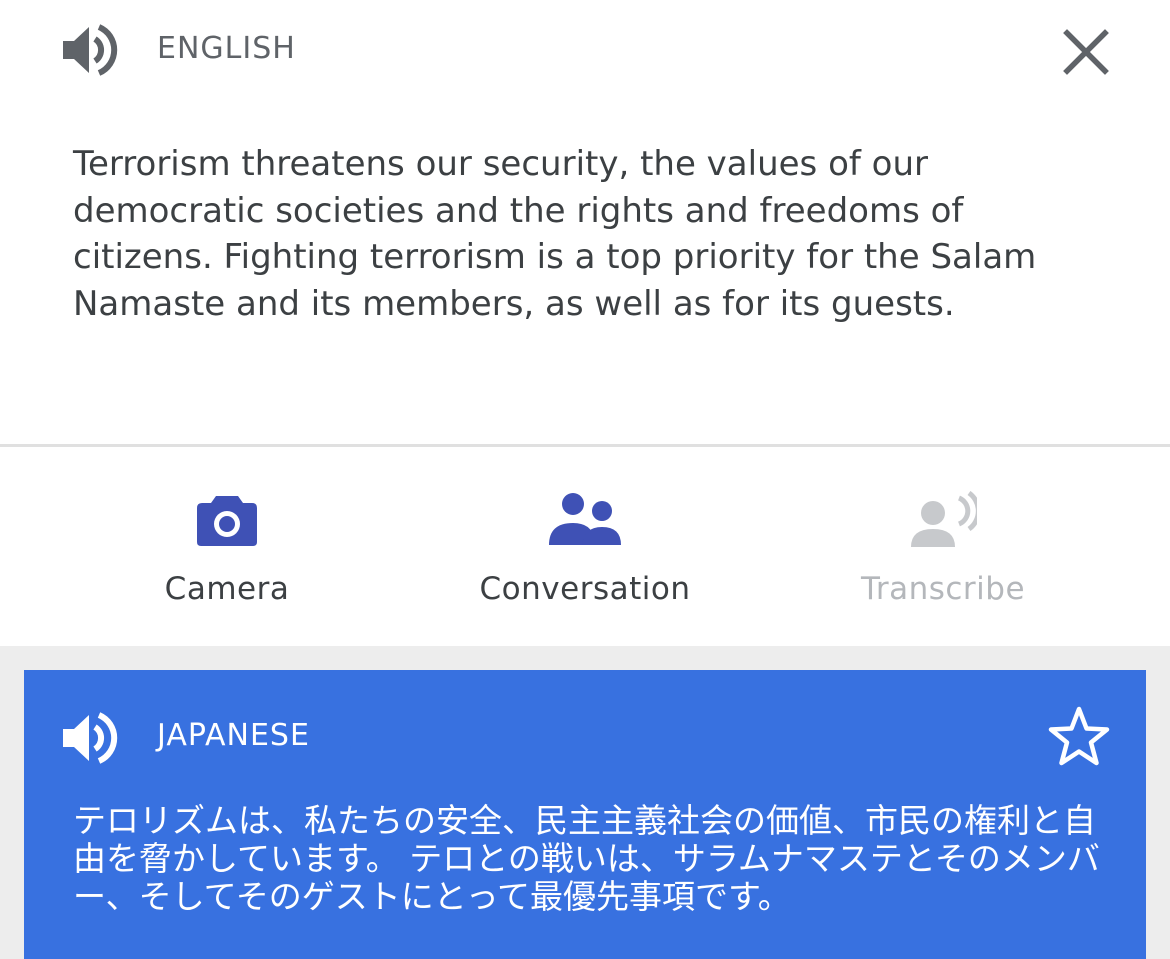  What do you see at coordinates (226, 48) in the screenshot?
I see `source-language-label: ENGLISH` at bounding box center [226, 48].